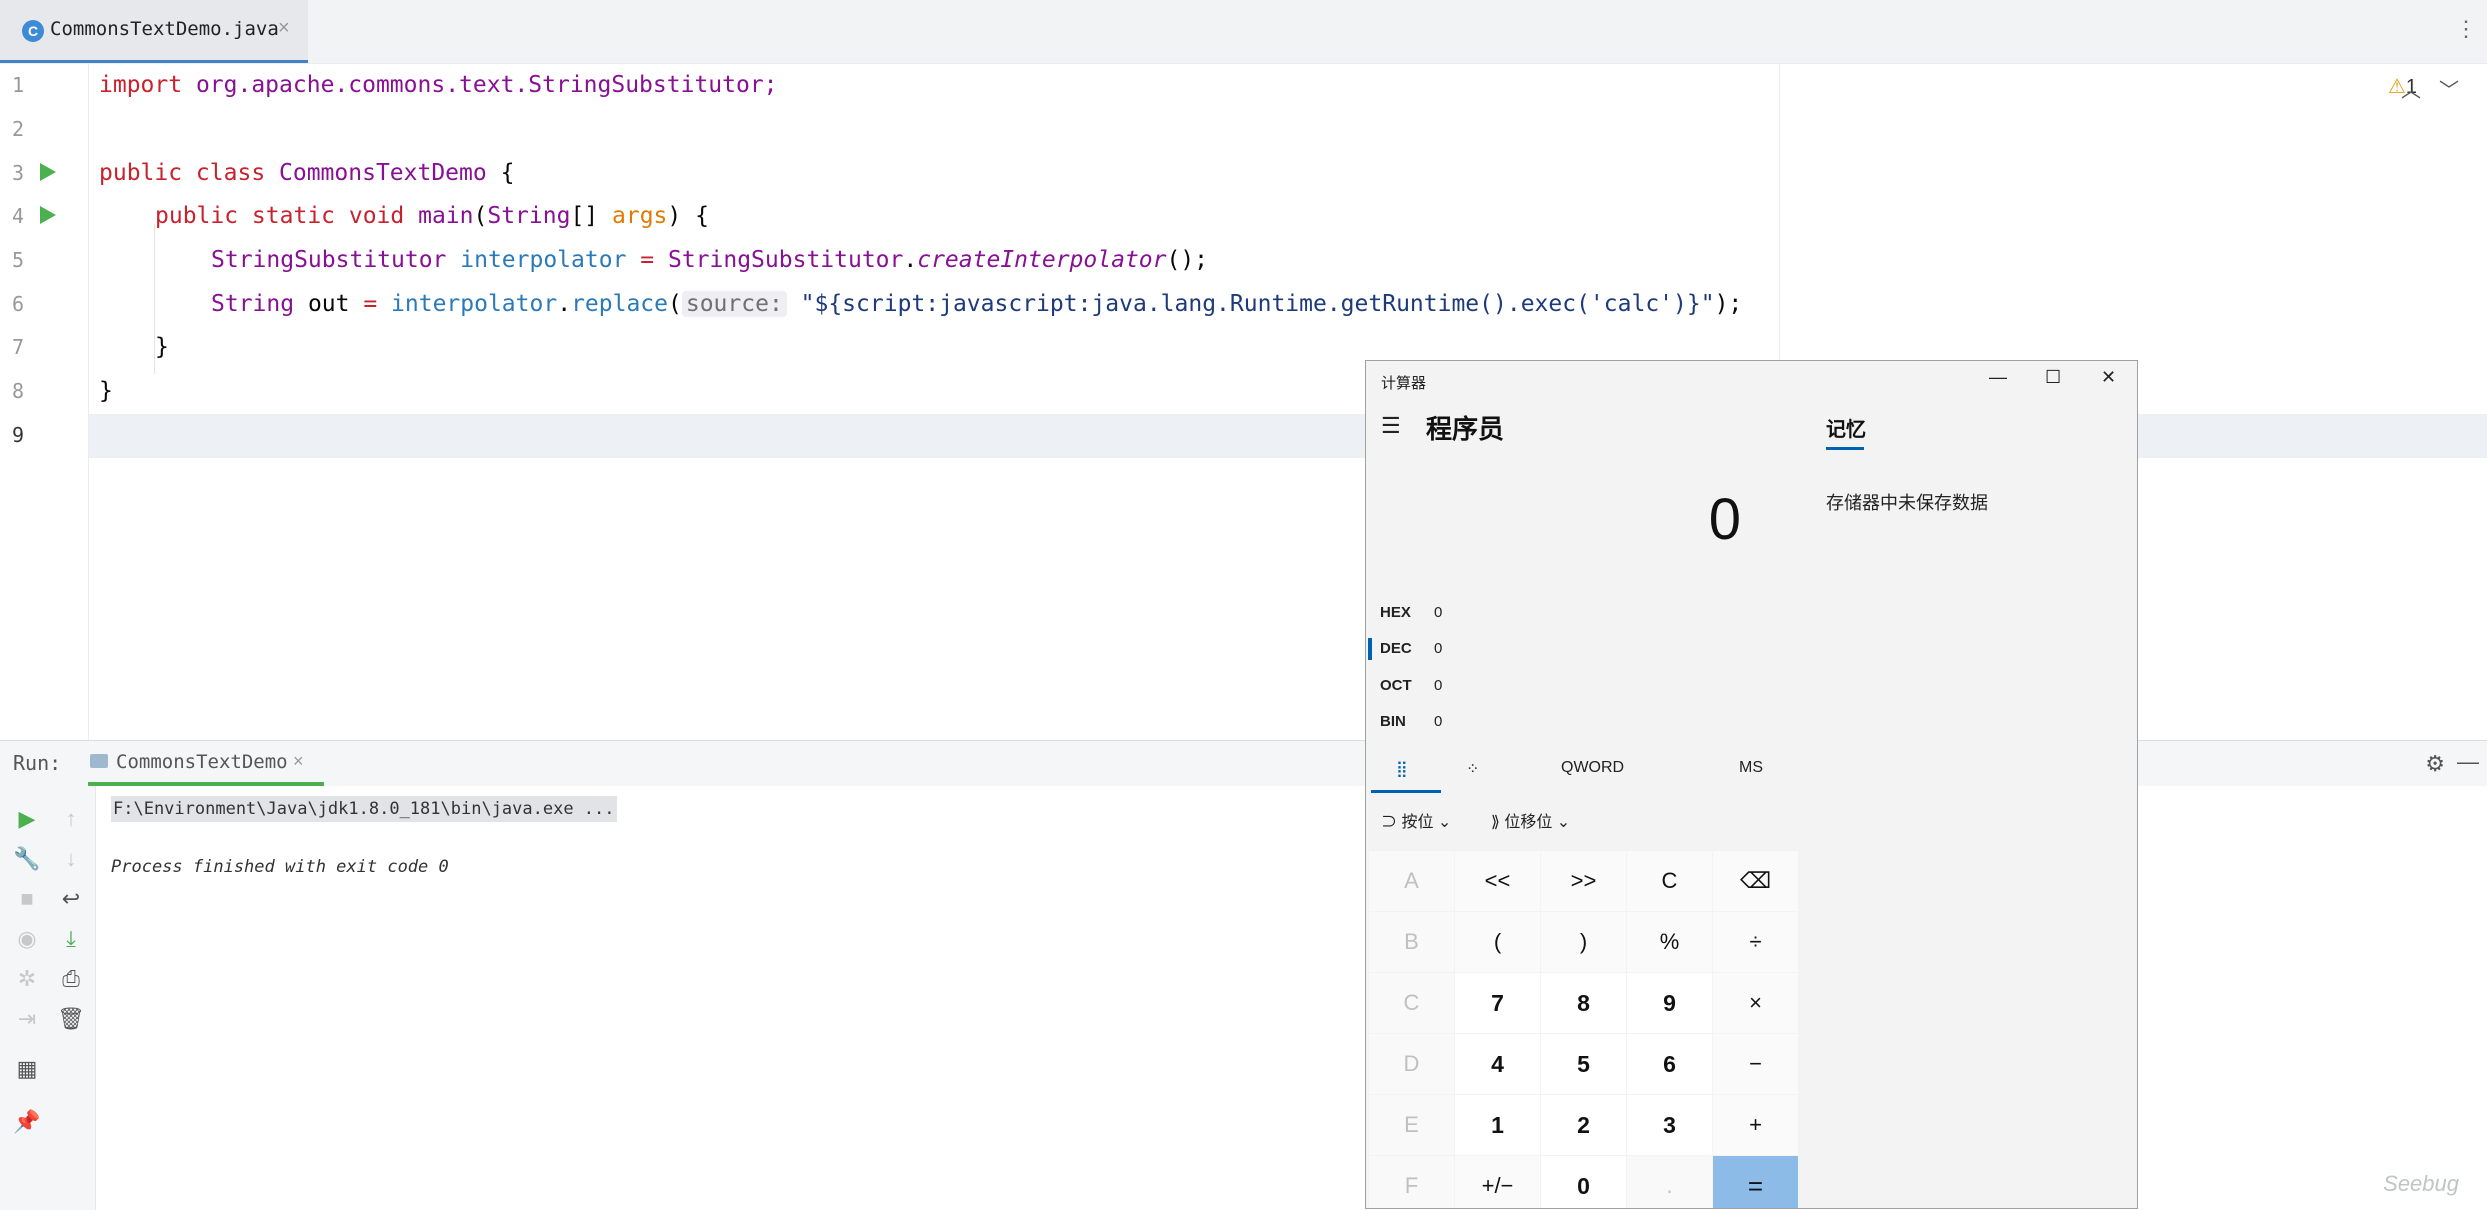  Describe the element at coordinates (1404, 383) in the screenshot. I see `window-title: 计算器` at that location.